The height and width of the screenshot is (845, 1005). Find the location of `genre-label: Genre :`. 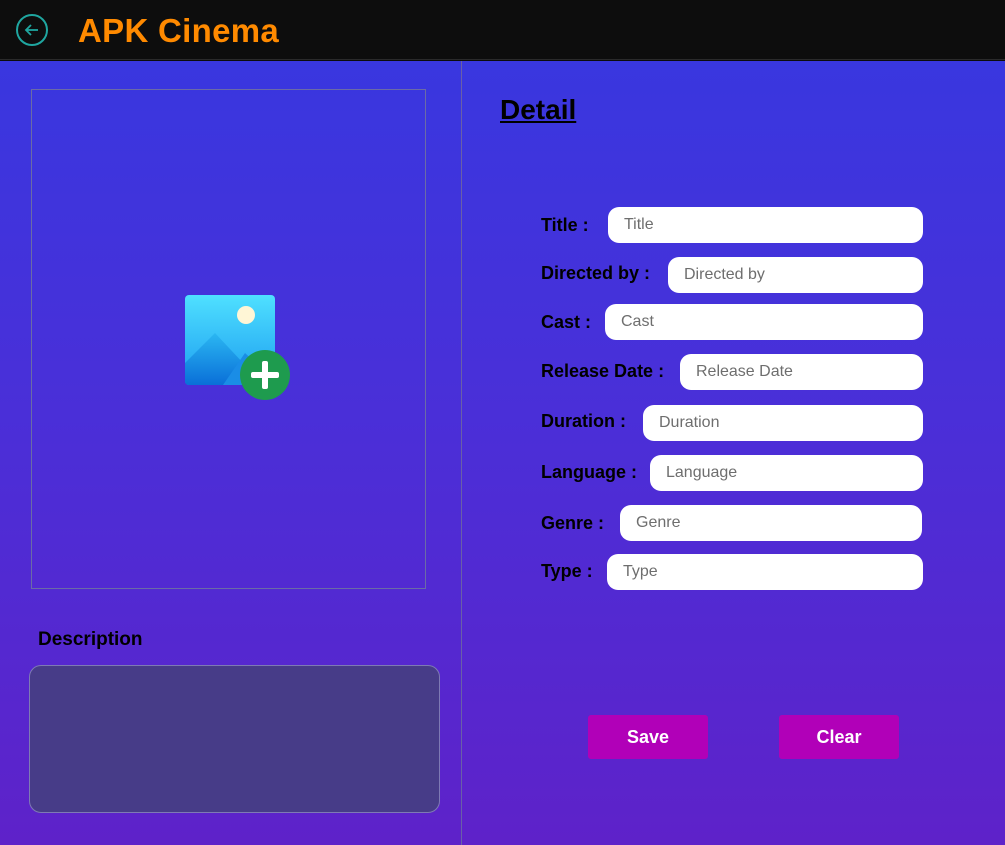

genre-label: Genre : is located at coordinates (573, 523).